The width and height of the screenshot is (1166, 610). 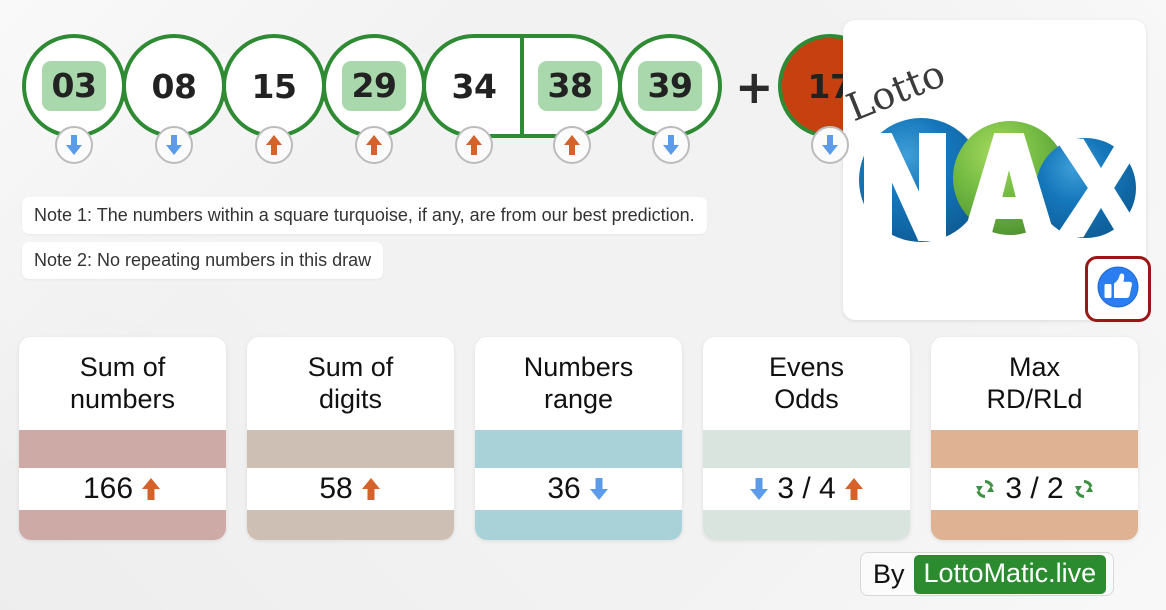 What do you see at coordinates (1002, 180) in the screenshot?
I see `max-wordmark-icon` at bounding box center [1002, 180].